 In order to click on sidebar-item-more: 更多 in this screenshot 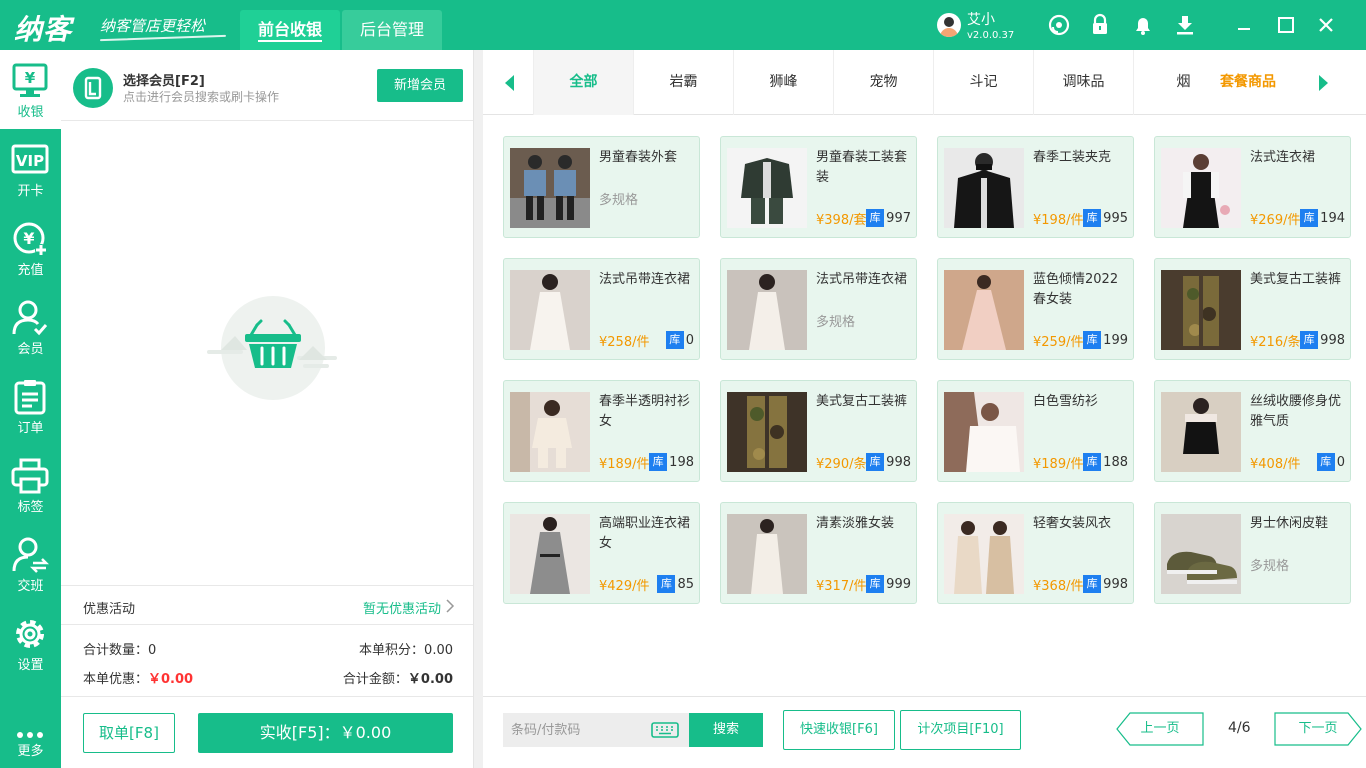, I will do `click(30, 739)`.